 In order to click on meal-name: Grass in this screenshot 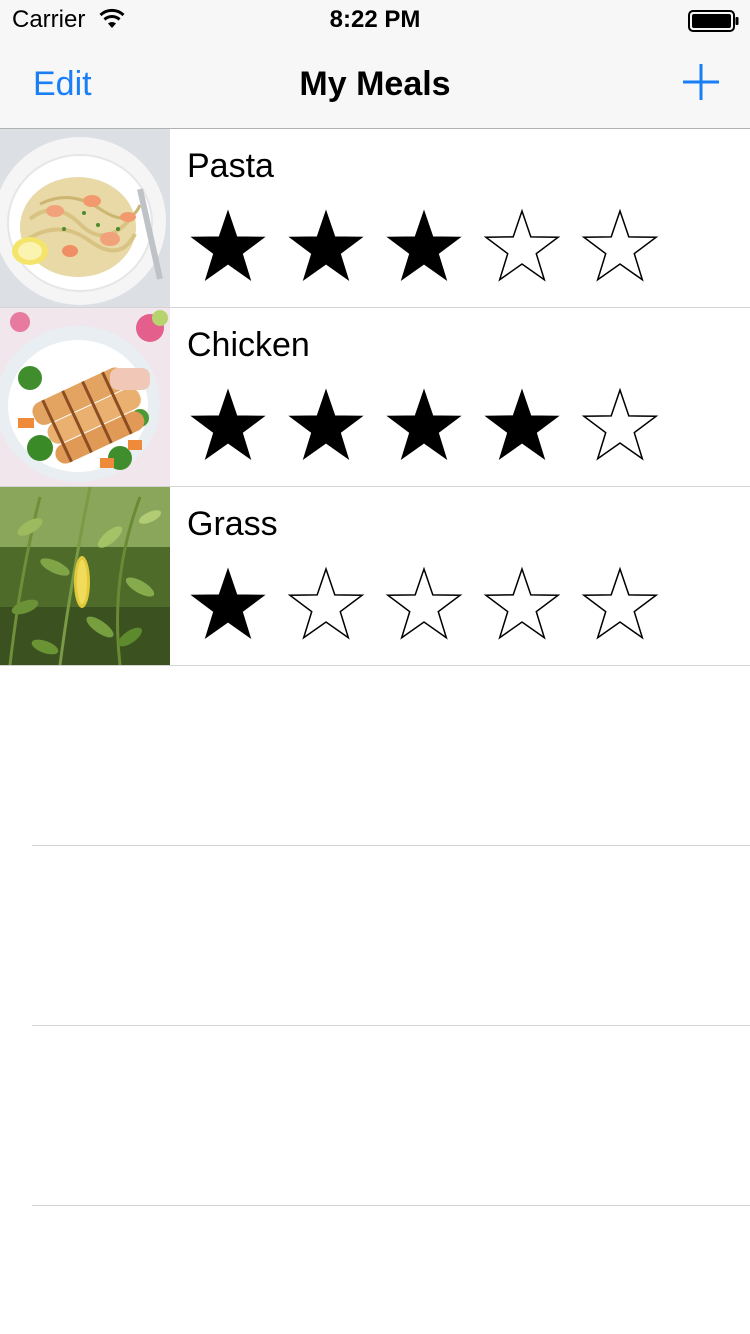, I will do `click(232, 524)`.